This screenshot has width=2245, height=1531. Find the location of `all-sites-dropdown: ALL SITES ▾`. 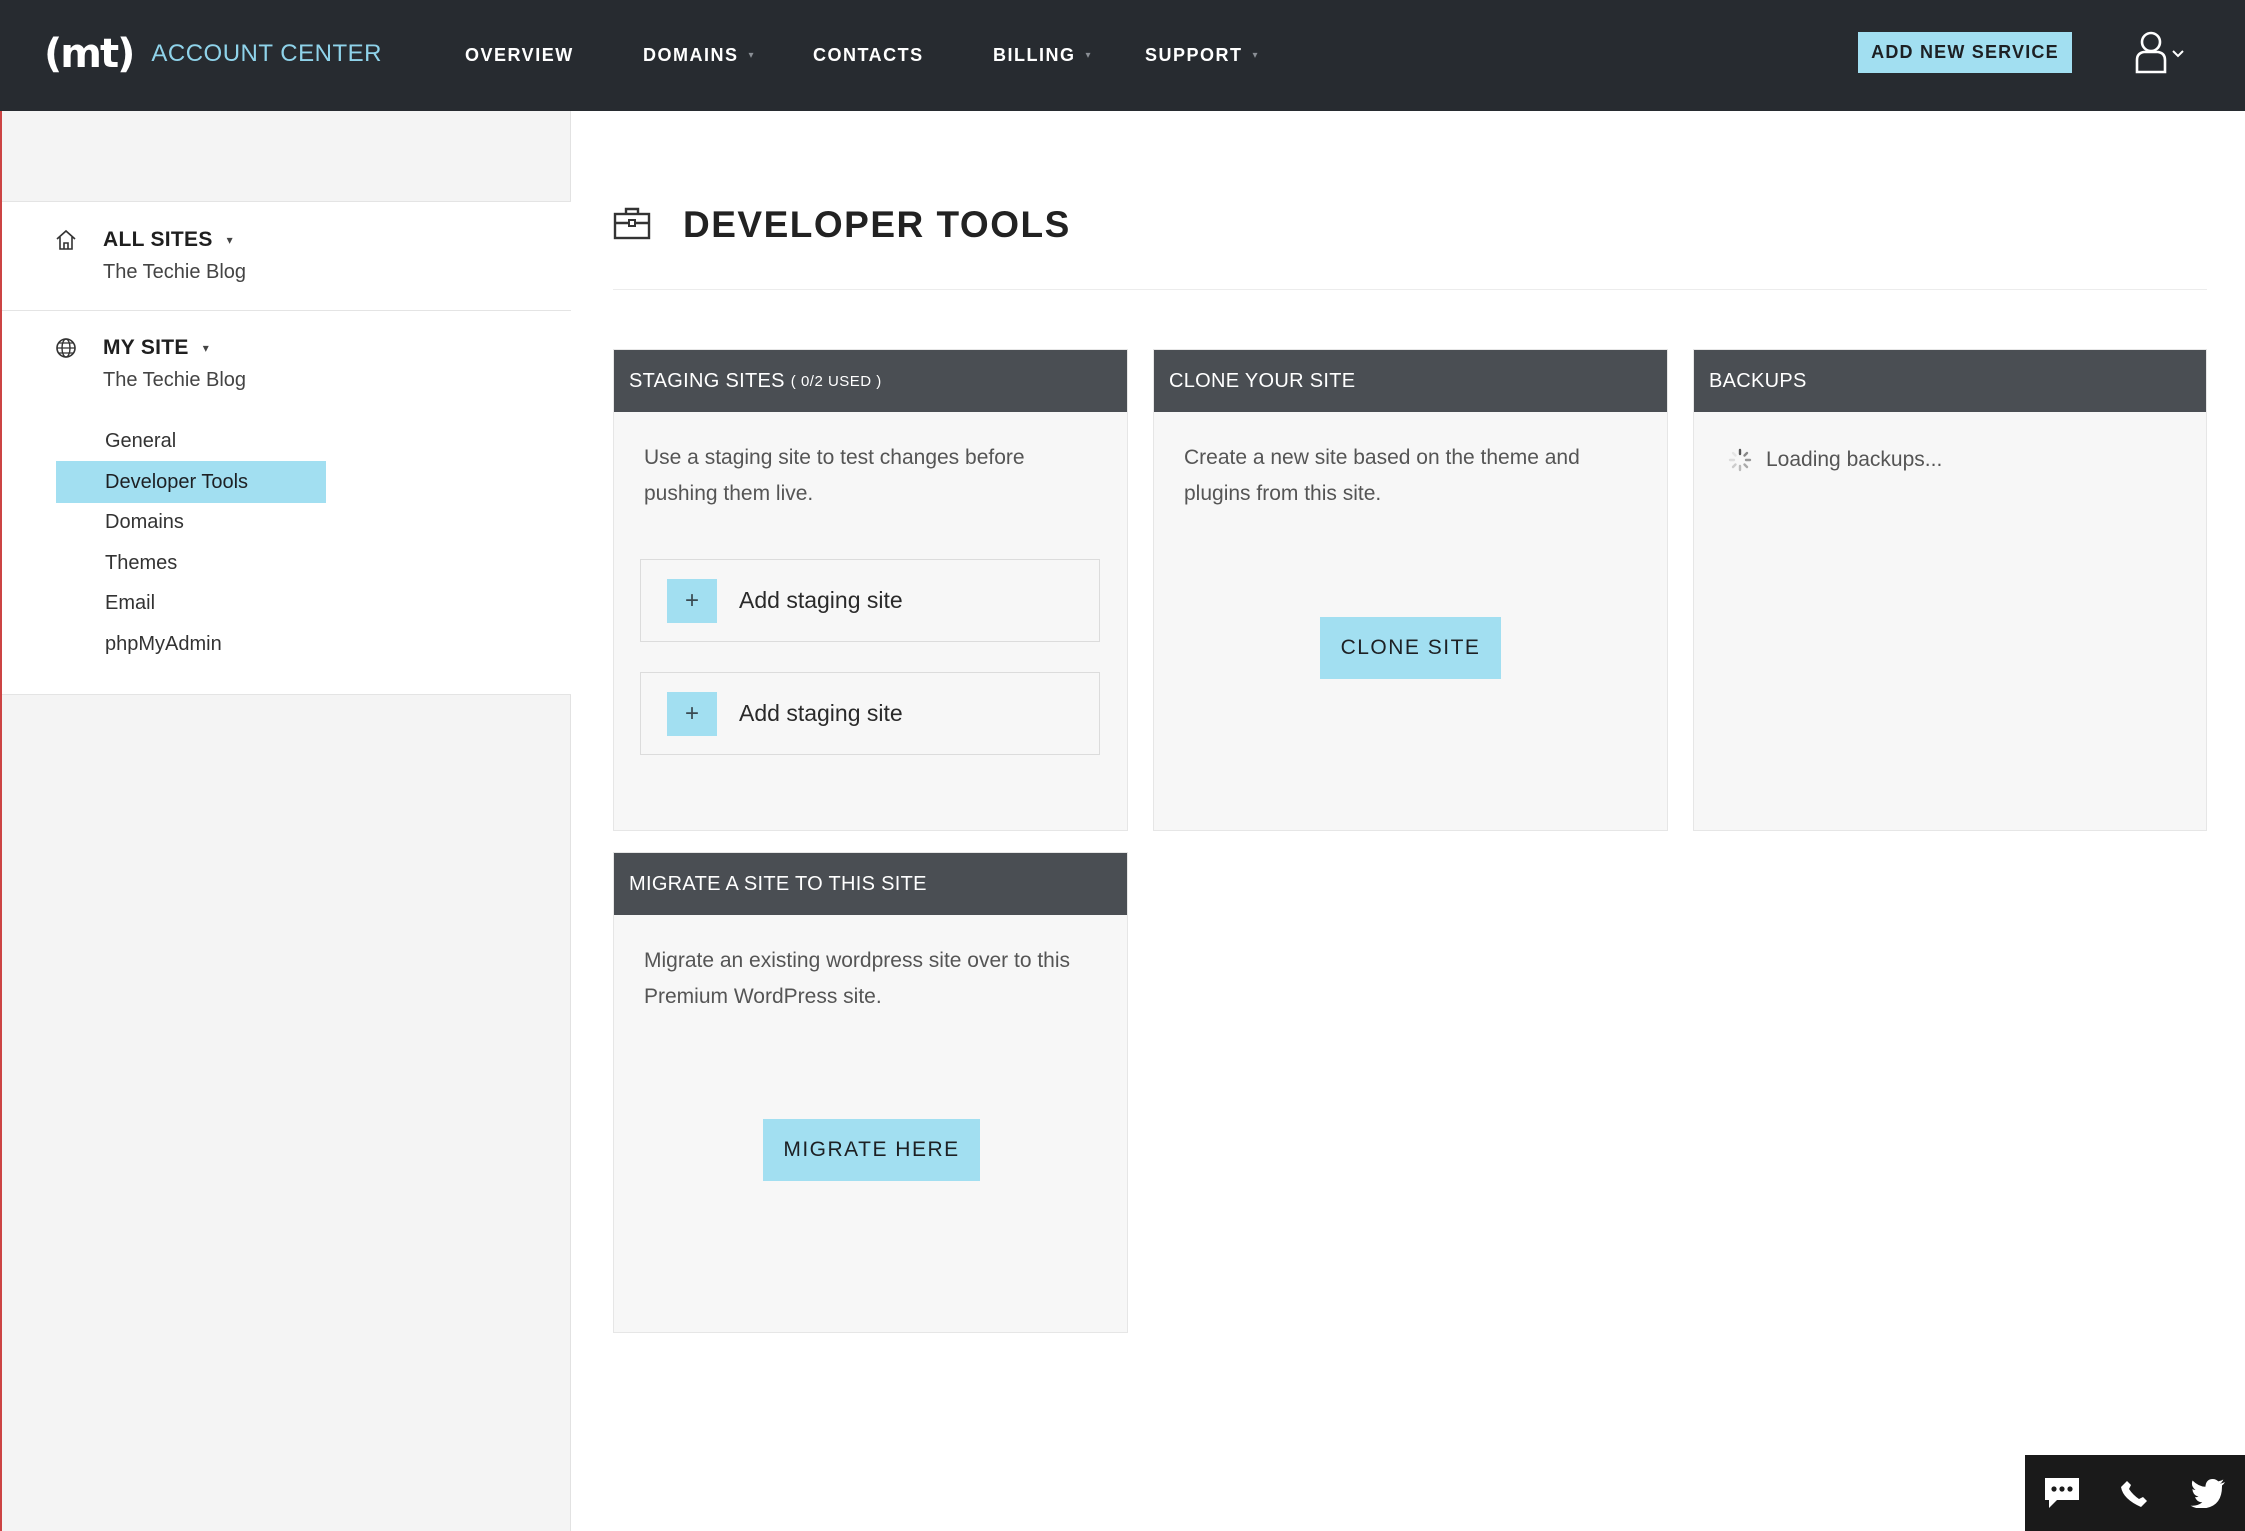

all-sites-dropdown: ALL SITES ▾ is located at coordinates (168, 240).